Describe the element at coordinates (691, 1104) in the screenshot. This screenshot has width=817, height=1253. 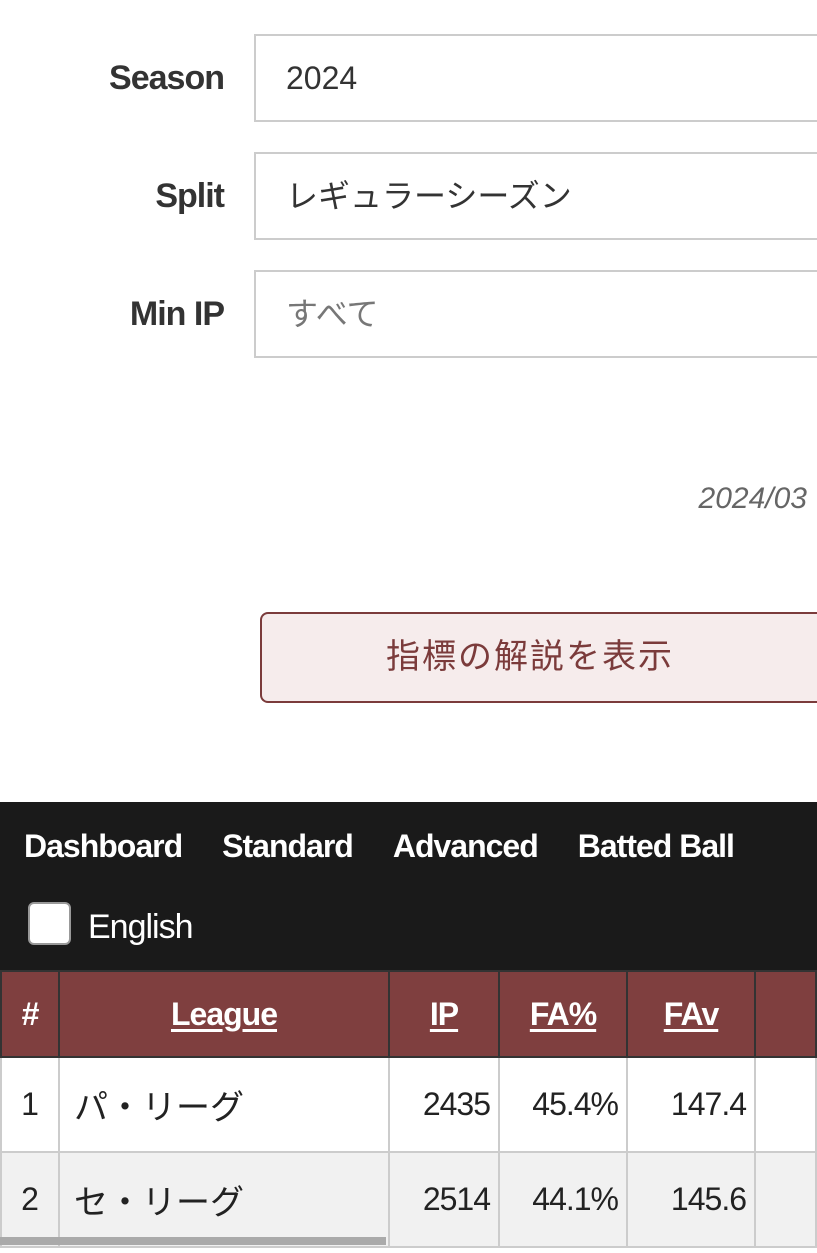
I see `fav-cell: 147.4` at that location.